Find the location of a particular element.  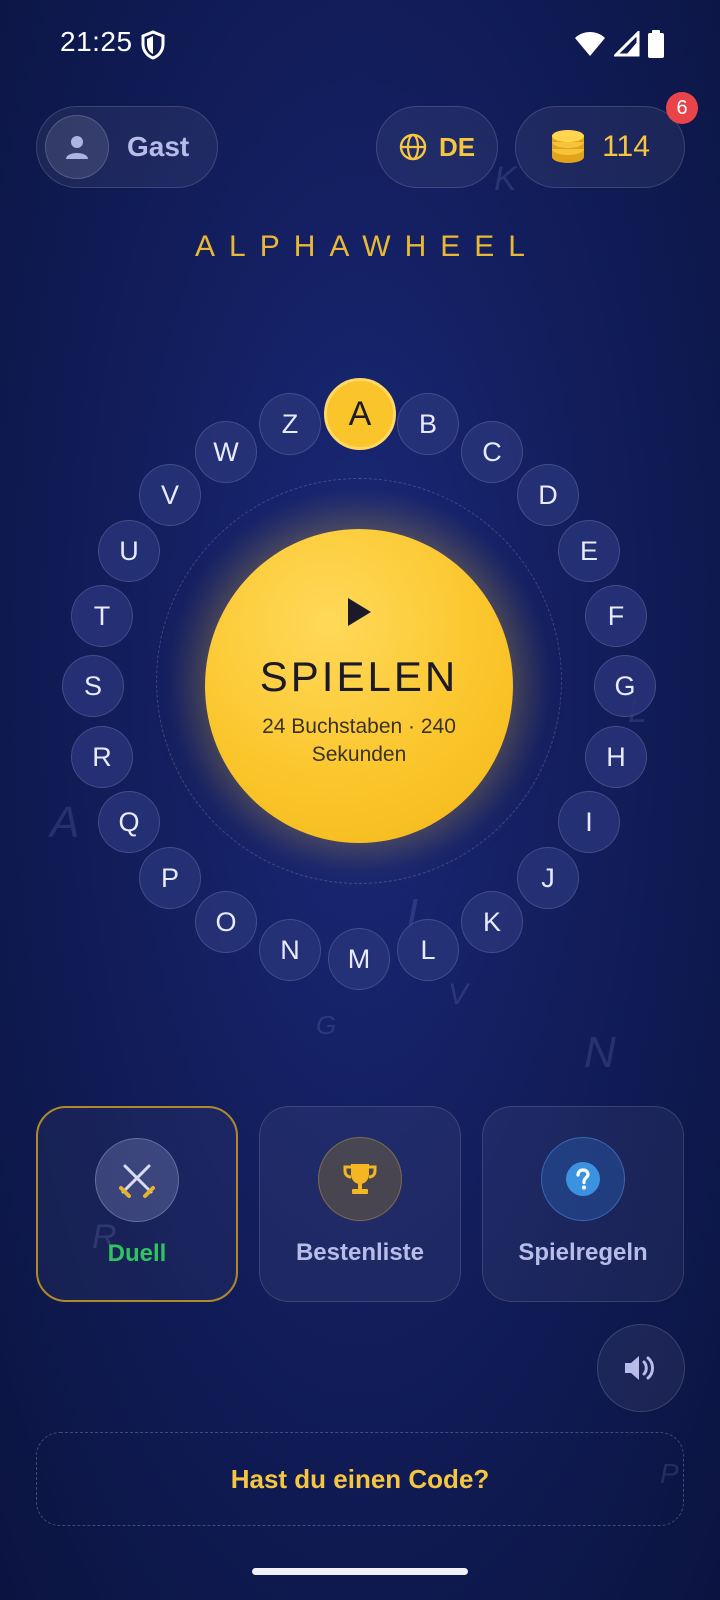

wheel-letter-c: C is located at coordinates (492, 452).